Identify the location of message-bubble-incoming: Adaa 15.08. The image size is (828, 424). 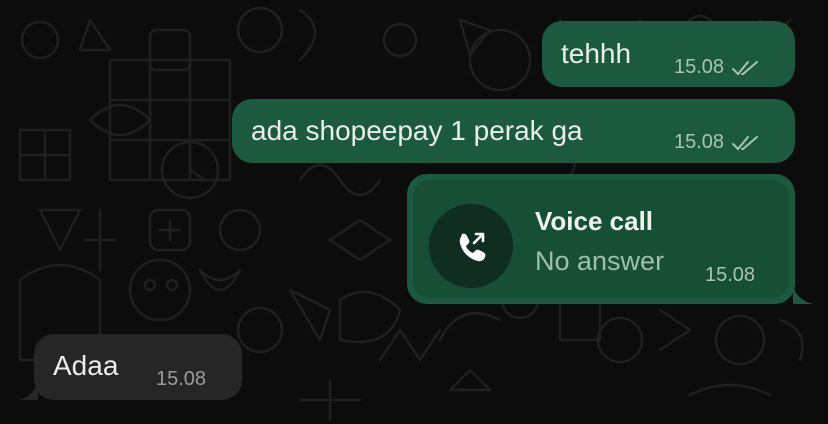
(130, 367).